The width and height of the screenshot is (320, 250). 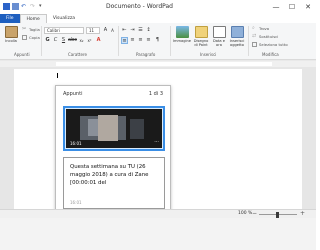 I want to click on italic-button: C, so click(x=55, y=40).